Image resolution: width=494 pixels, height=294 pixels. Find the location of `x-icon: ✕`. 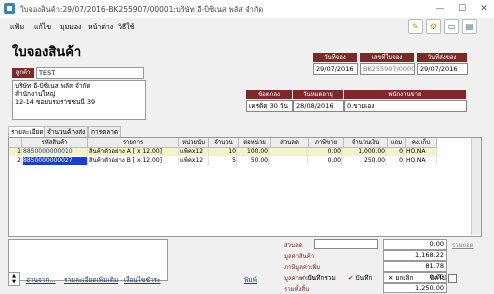

x-icon: ✕ is located at coordinates (391, 278).